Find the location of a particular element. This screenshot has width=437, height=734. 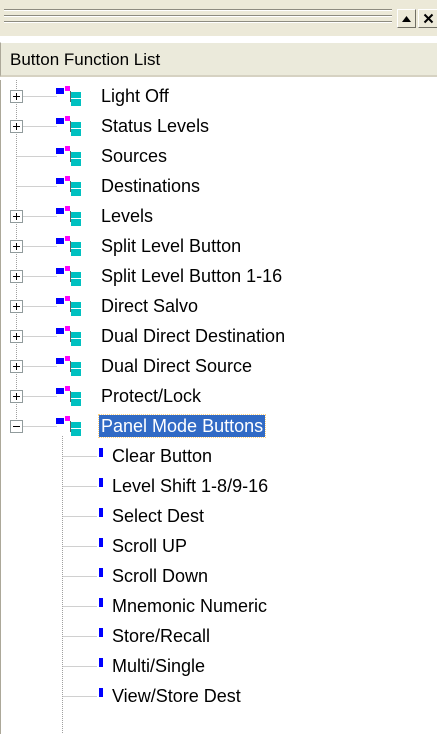

tree-child-label: Level Shift 1-8/9-16 is located at coordinates (190, 486).